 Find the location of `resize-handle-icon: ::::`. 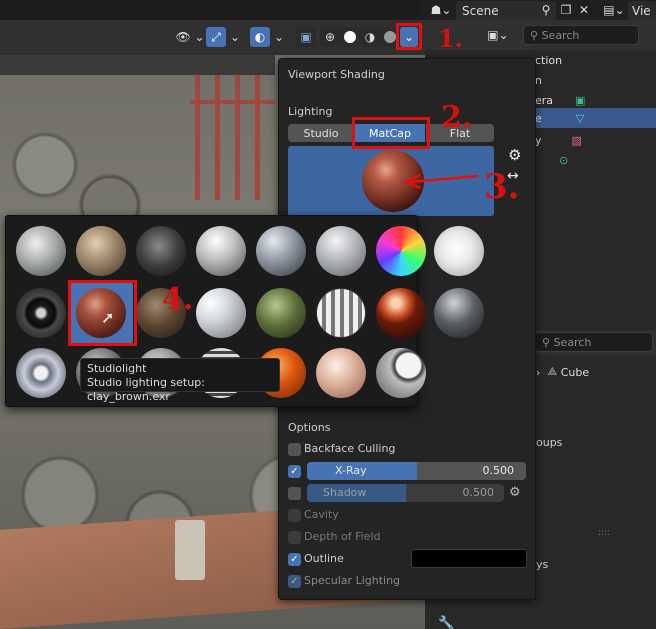

resize-handle-icon: :::: is located at coordinates (604, 533).